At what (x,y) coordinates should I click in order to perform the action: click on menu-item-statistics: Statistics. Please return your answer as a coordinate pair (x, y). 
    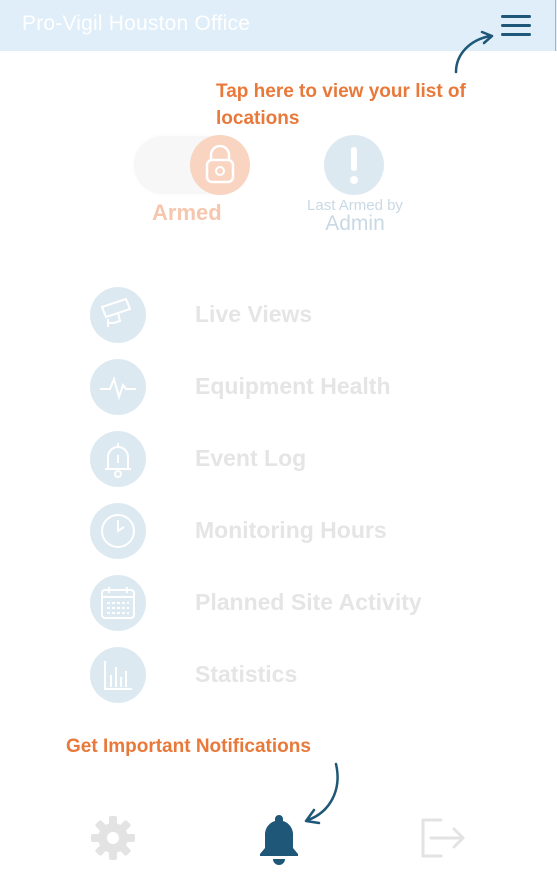
    Looking at the image, I should click on (290, 675).